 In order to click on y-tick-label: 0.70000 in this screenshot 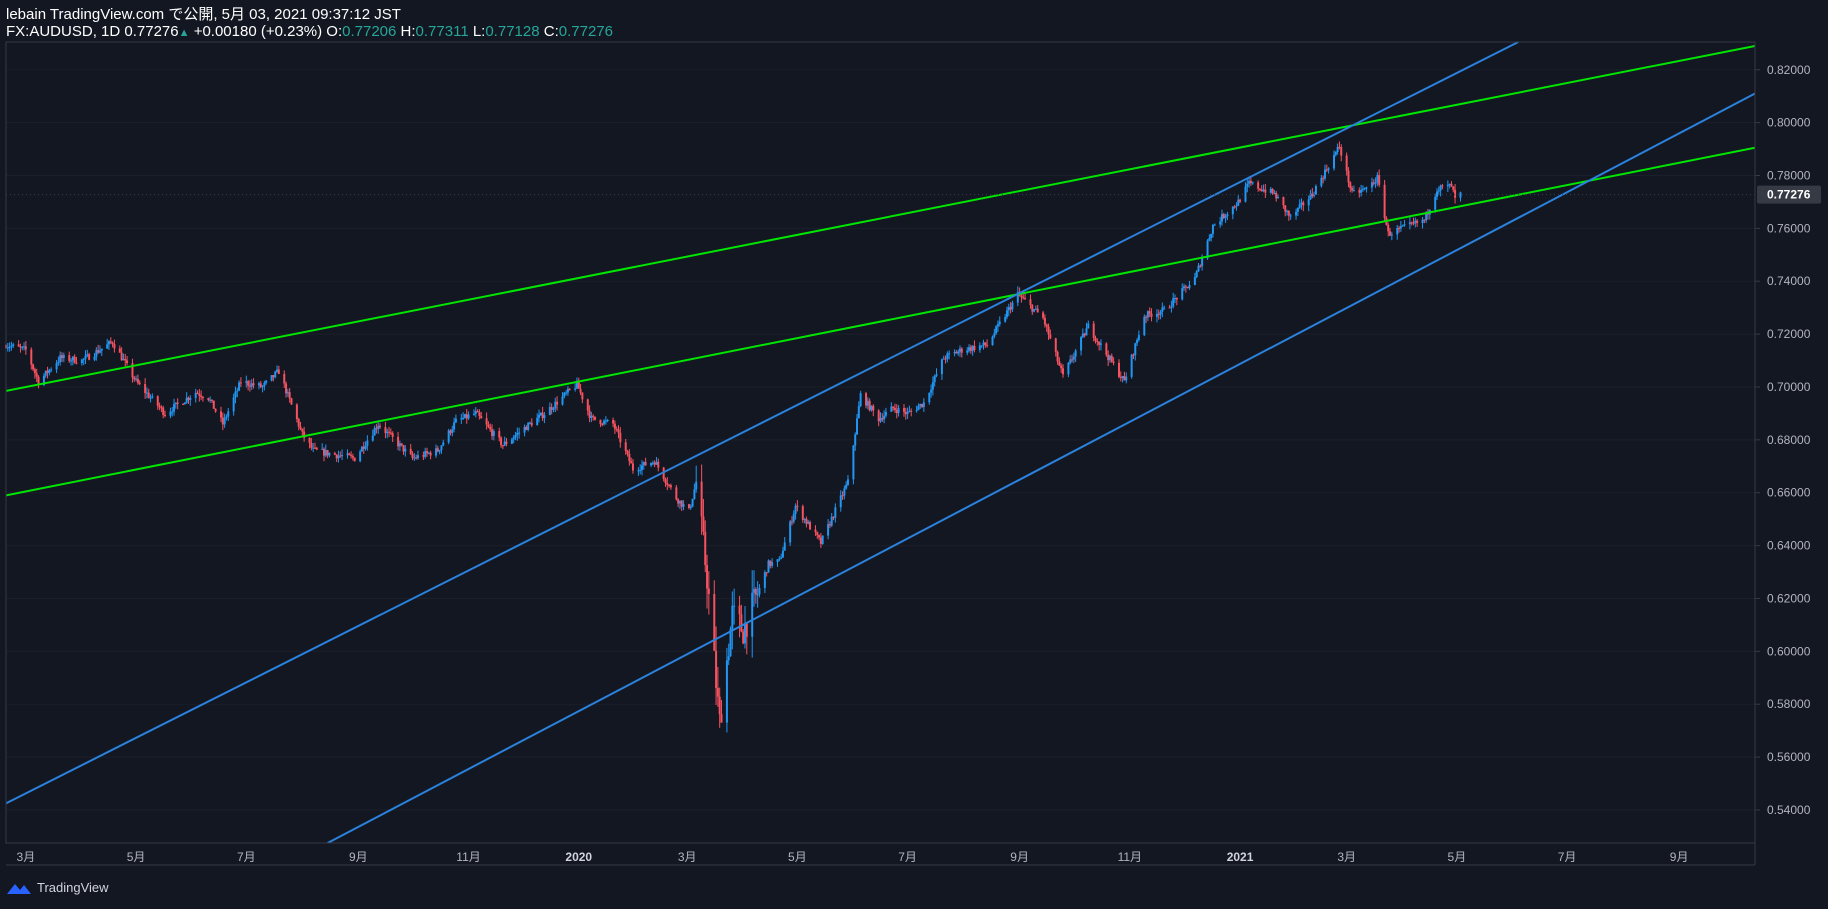, I will do `click(1789, 387)`.